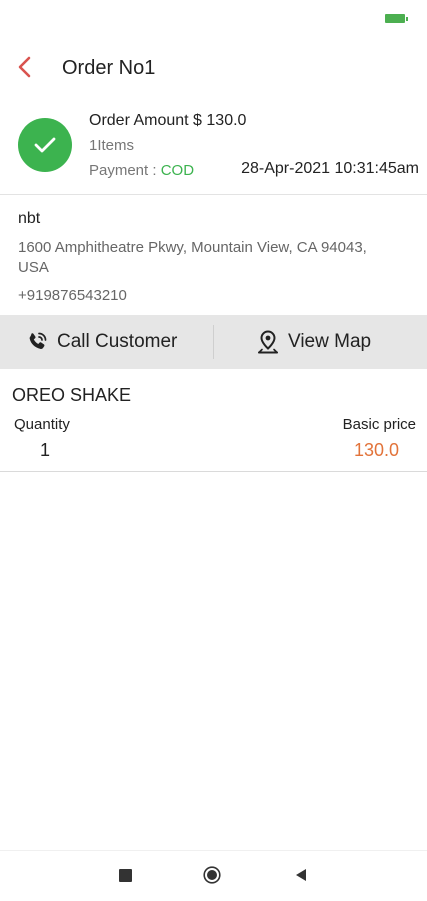 Image resolution: width=427 pixels, height=901 pixels. Describe the element at coordinates (330, 168) in the screenshot. I see `order-datetime: 28-Apr-2021 10:31:45am` at that location.